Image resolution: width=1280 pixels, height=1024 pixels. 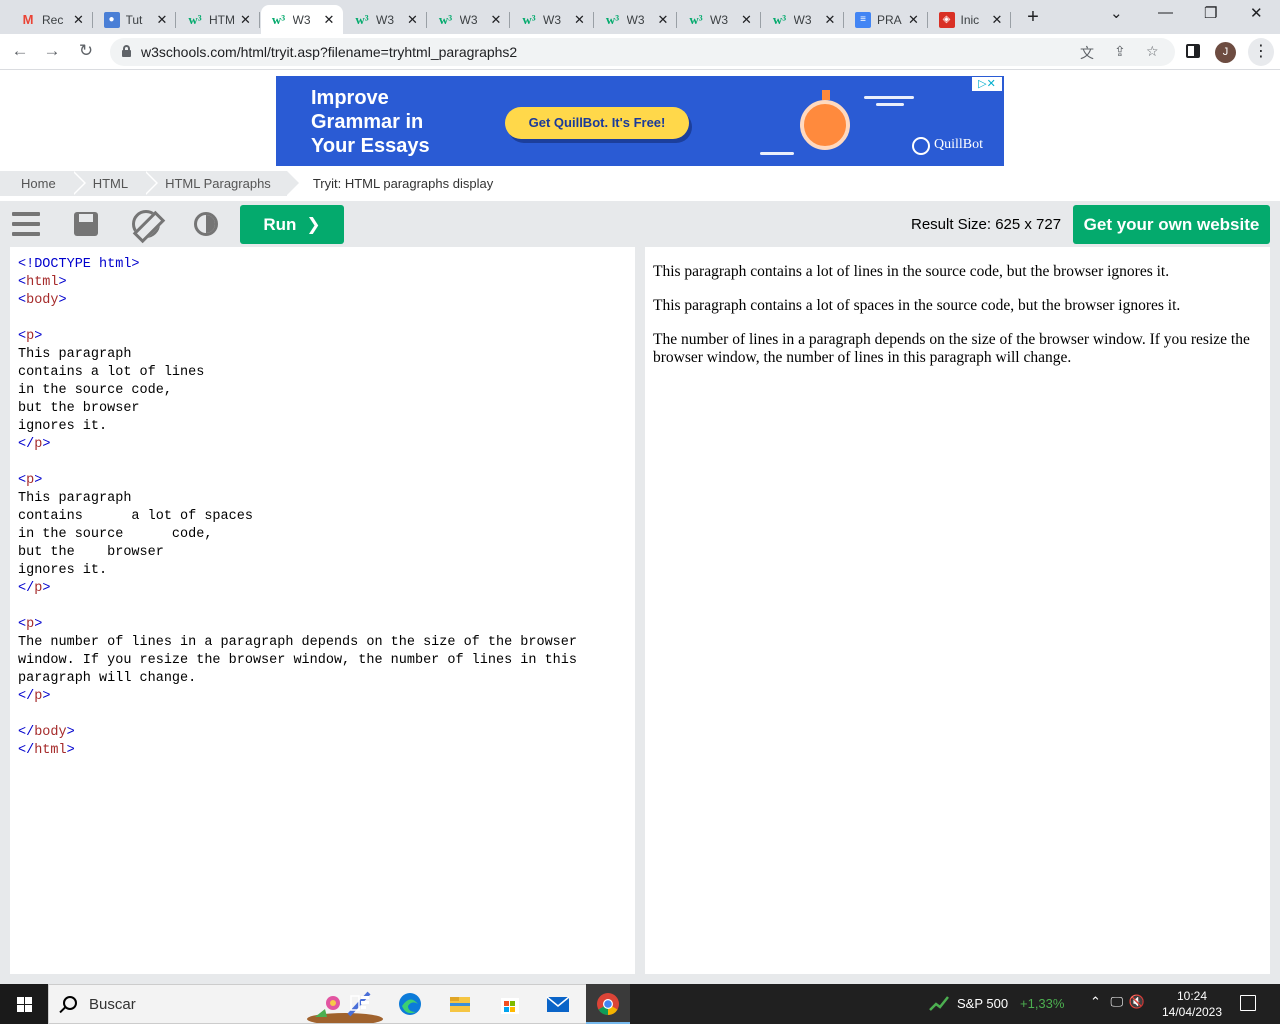 What do you see at coordinates (218, 19) in the screenshot?
I see `browser-tab: w³ HTM ✕` at bounding box center [218, 19].